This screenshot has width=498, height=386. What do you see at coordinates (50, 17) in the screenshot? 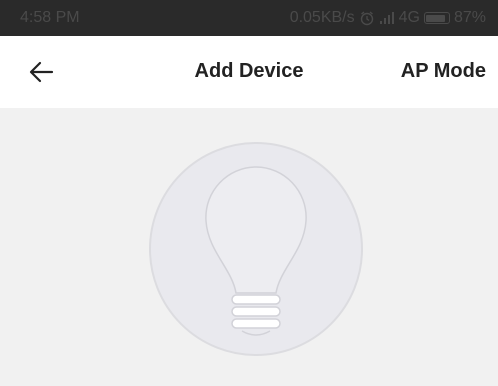
I see `status-time: 4:58 PM` at bounding box center [50, 17].